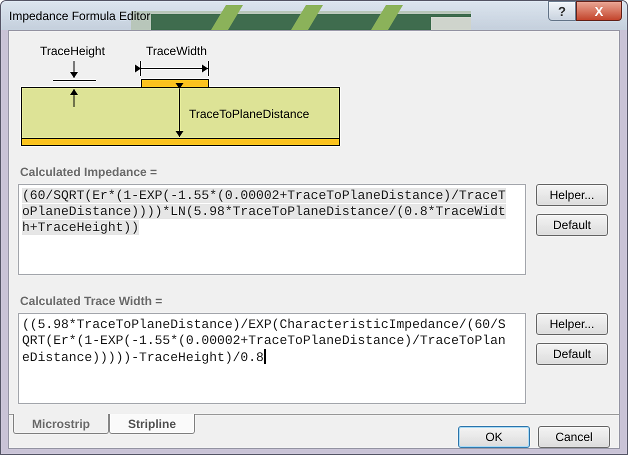  What do you see at coordinates (180, 110) in the screenshot?
I see `distance-dimension-arrow` at bounding box center [180, 110].